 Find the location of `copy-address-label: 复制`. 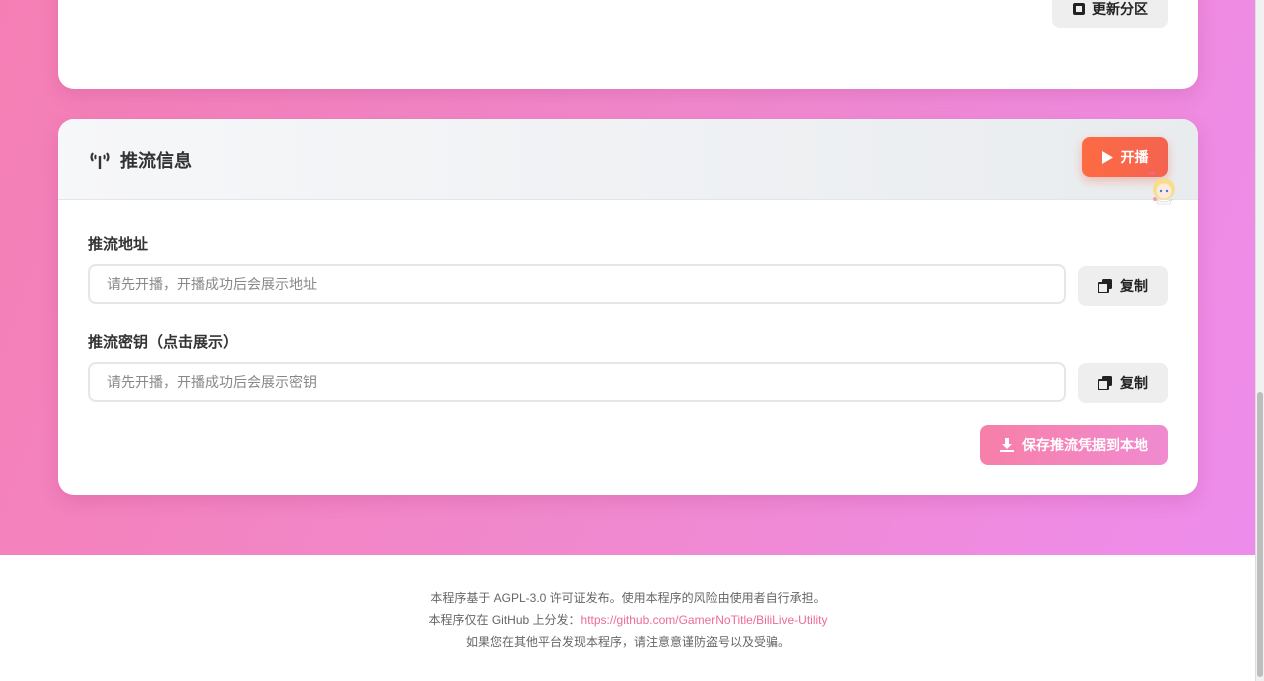

copy-address-label: 复制 is located at coordinates (1134, 286).